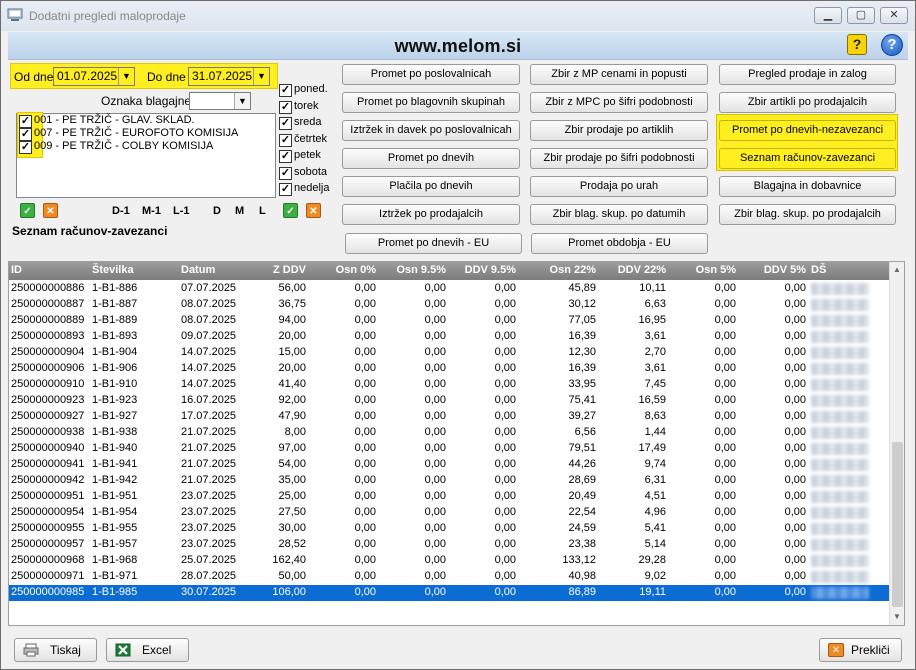 Image resolution: width=916 pixels, height=670 pixels. Describe the element at coordinates (262, 211) in the screenshot. I see `shortcut-l: L` at that location.